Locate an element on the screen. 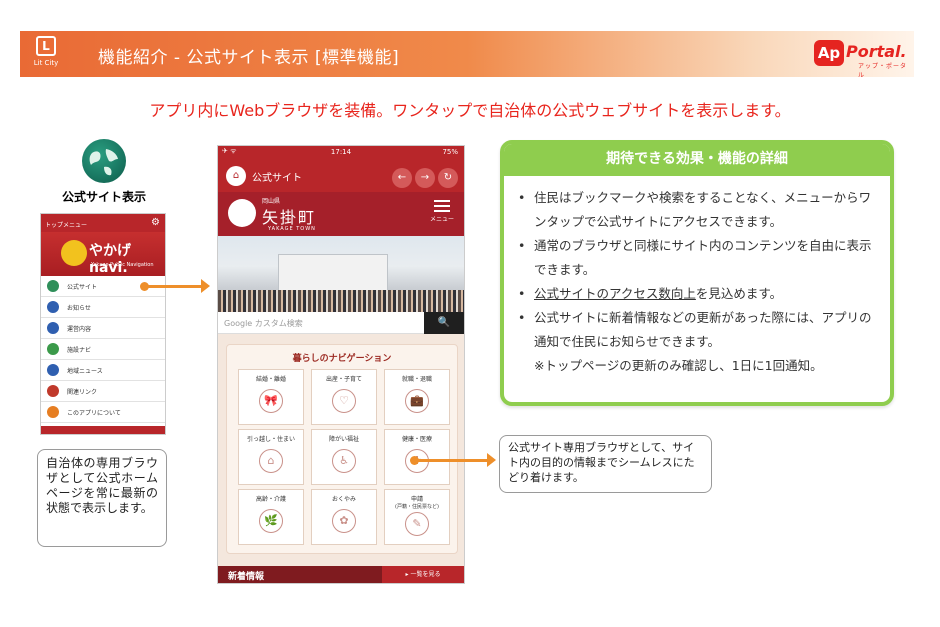 The height and width of the screenshot is (627, 940). life-nav-tile-label: 出産・子育て is located at coordinates (343, 379).